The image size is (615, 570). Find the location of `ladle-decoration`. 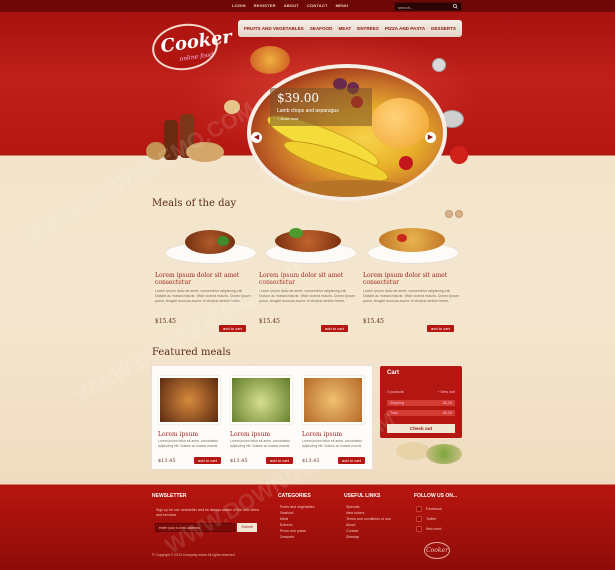

ladle-decoration is located at coordinates (439, 65).